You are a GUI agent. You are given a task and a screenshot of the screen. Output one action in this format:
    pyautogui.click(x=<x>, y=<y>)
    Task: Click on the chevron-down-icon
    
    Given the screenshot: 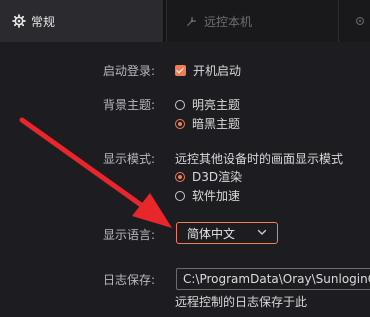 What is the action you would take?
    pyautogui.click(x=262, y=232)
    